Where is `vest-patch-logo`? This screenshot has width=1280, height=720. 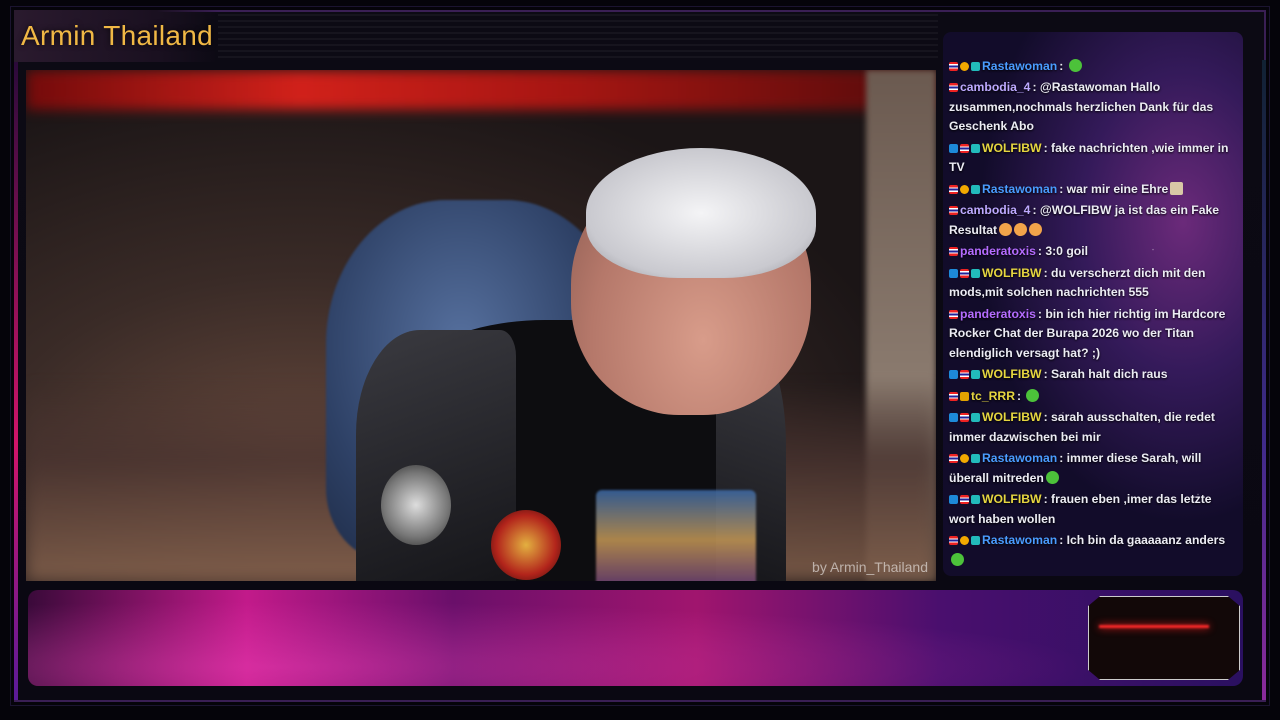 vest-patch-logo is located at coordinates (526, 545).